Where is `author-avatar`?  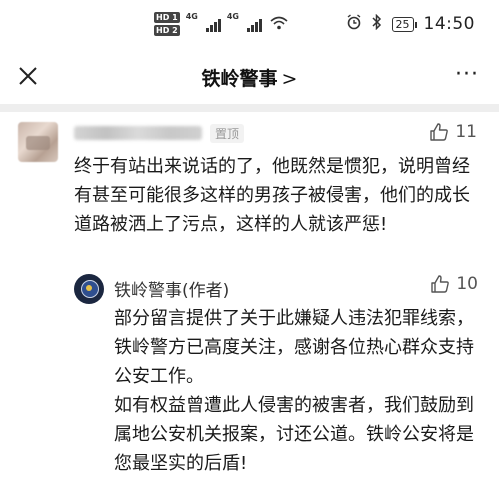
author-avatar is located at coordinates (89, 289).